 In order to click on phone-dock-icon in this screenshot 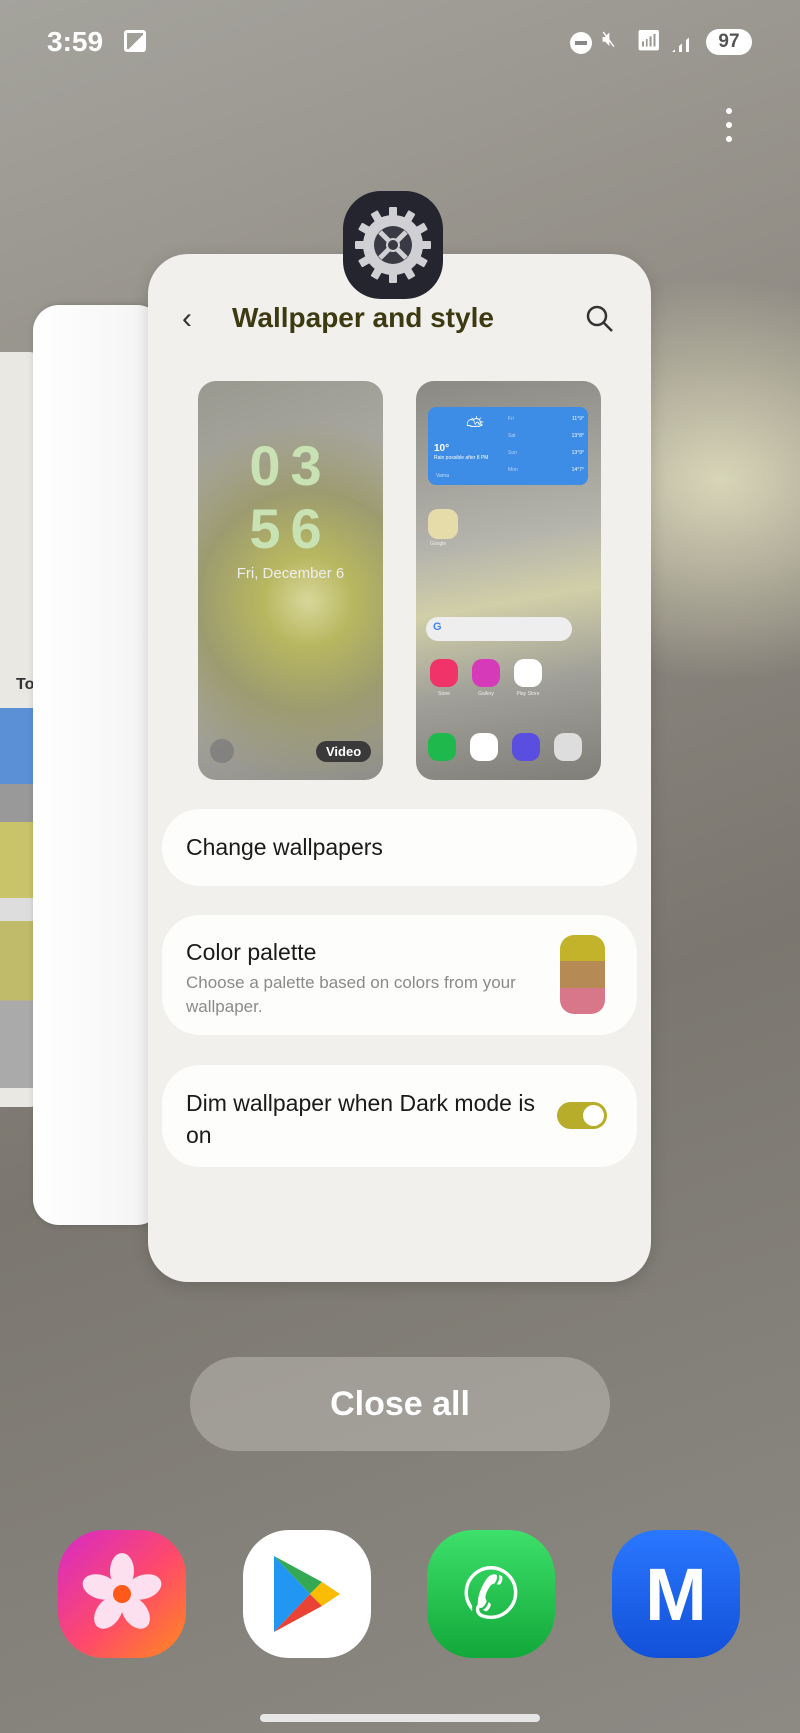, I will do `click(442, 747)`.